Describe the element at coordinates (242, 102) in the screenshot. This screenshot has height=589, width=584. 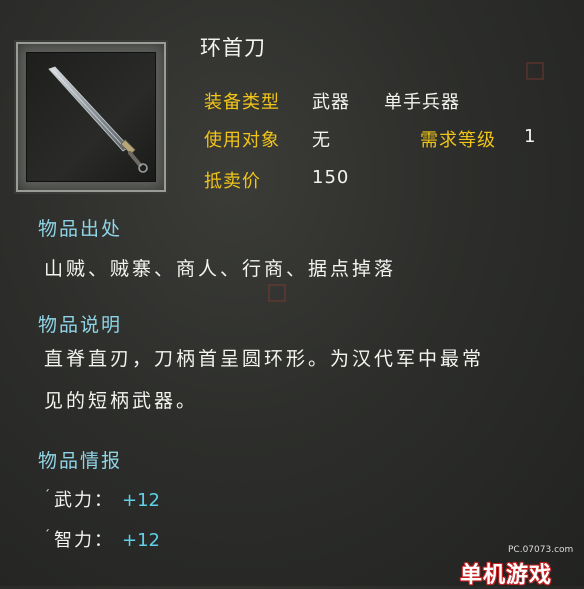
I see `equip-type-label: 装备类型` at that location.